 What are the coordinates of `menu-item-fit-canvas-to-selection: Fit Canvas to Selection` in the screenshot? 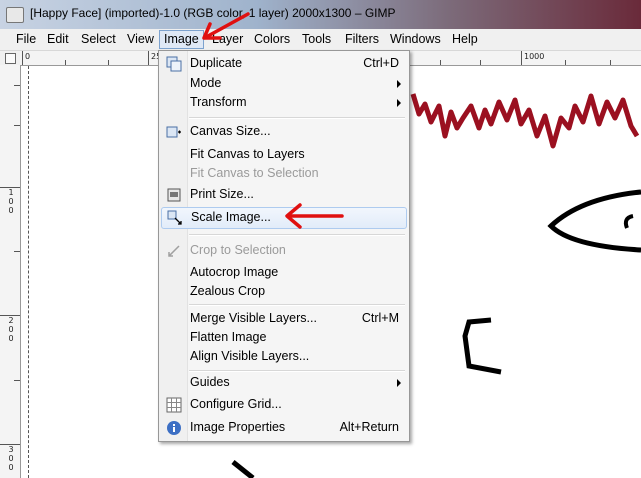 It's located at (284, 174).